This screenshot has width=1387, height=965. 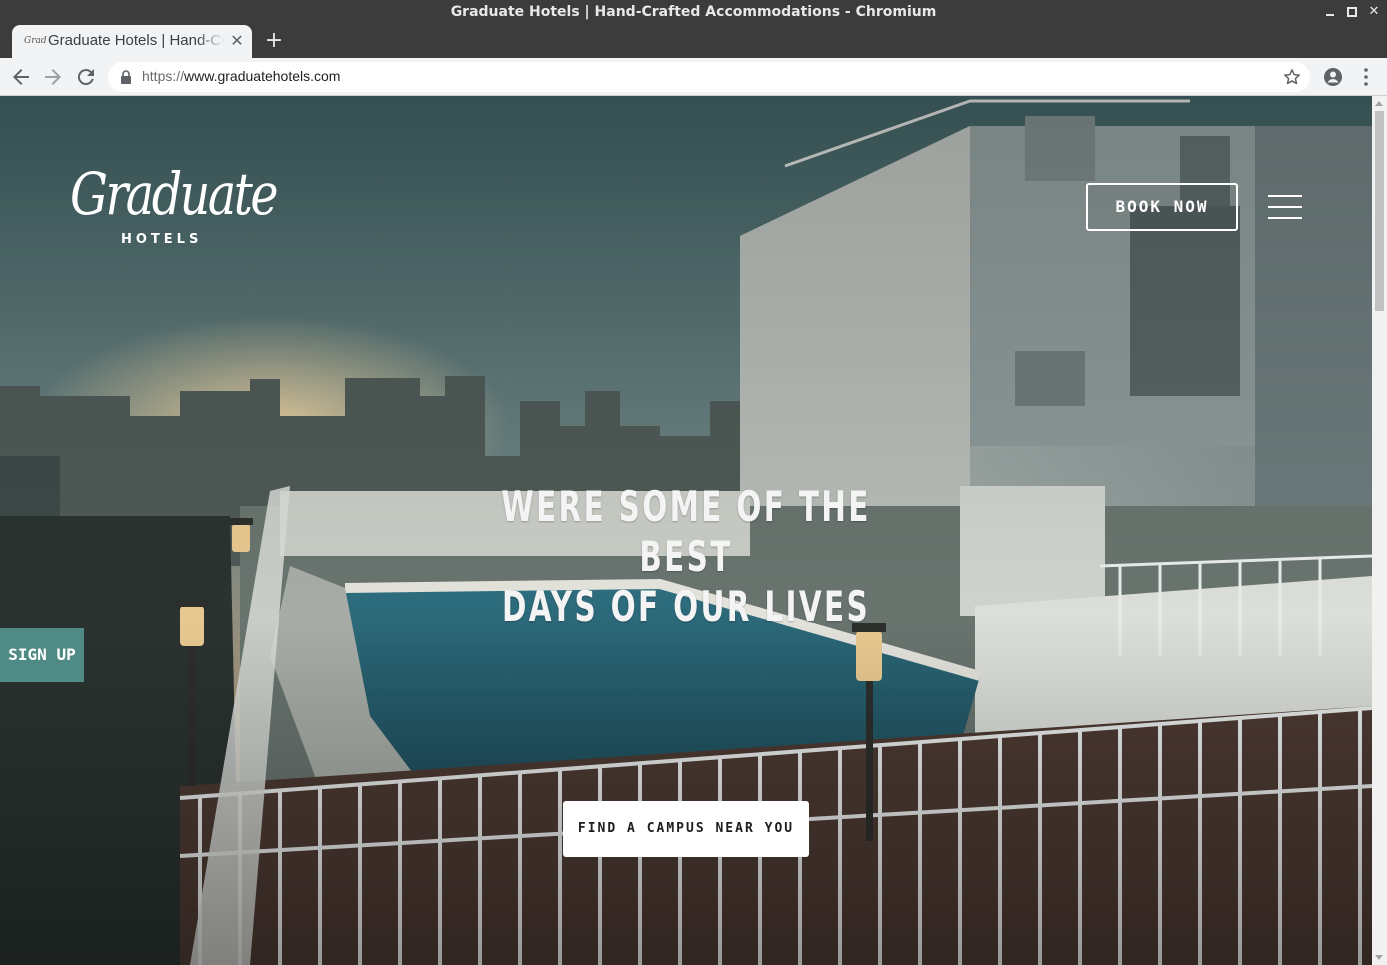 What do you see at coordinates (274, 41) in the screenshot?
I see `new-tab-button: +` at bounding box center [274, 41].